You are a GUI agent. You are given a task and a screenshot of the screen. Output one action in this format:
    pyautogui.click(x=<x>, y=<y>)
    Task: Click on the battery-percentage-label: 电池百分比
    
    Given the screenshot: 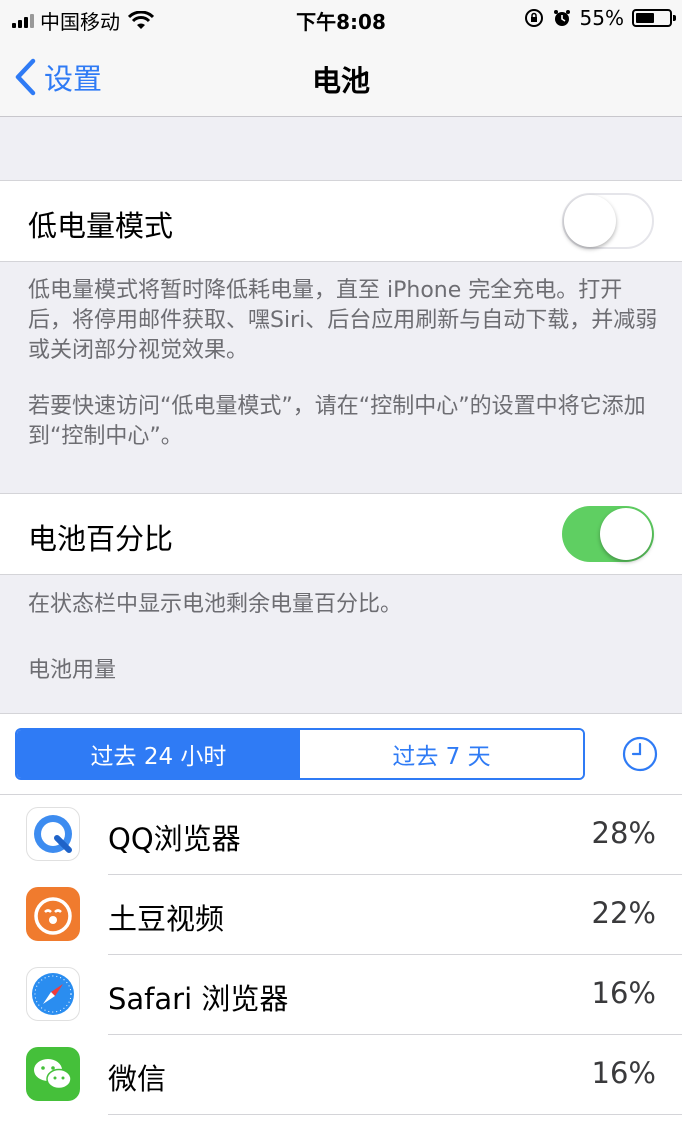 What is the action you would take?
    pyautogui.click(x=101, y=539)
    